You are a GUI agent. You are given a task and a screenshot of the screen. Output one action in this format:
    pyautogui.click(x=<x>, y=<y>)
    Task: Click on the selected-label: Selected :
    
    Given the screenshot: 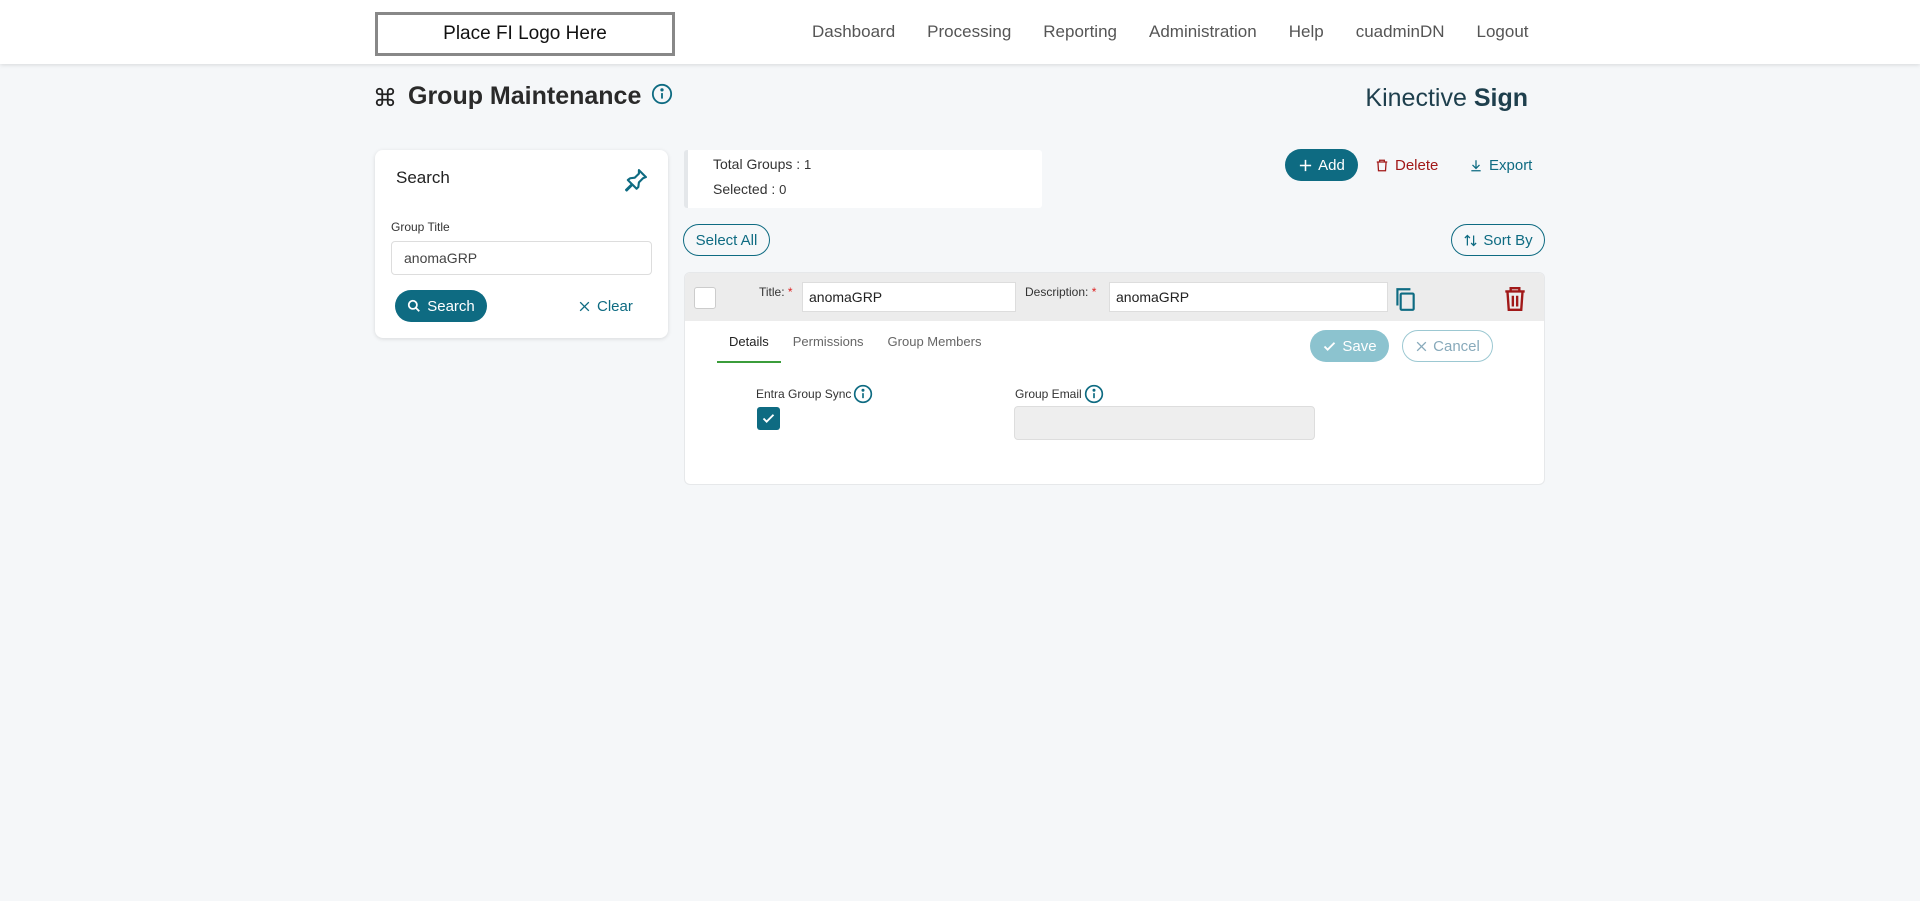 What is the action you would take?
    pyautogui.click(x=746, y=189)
    